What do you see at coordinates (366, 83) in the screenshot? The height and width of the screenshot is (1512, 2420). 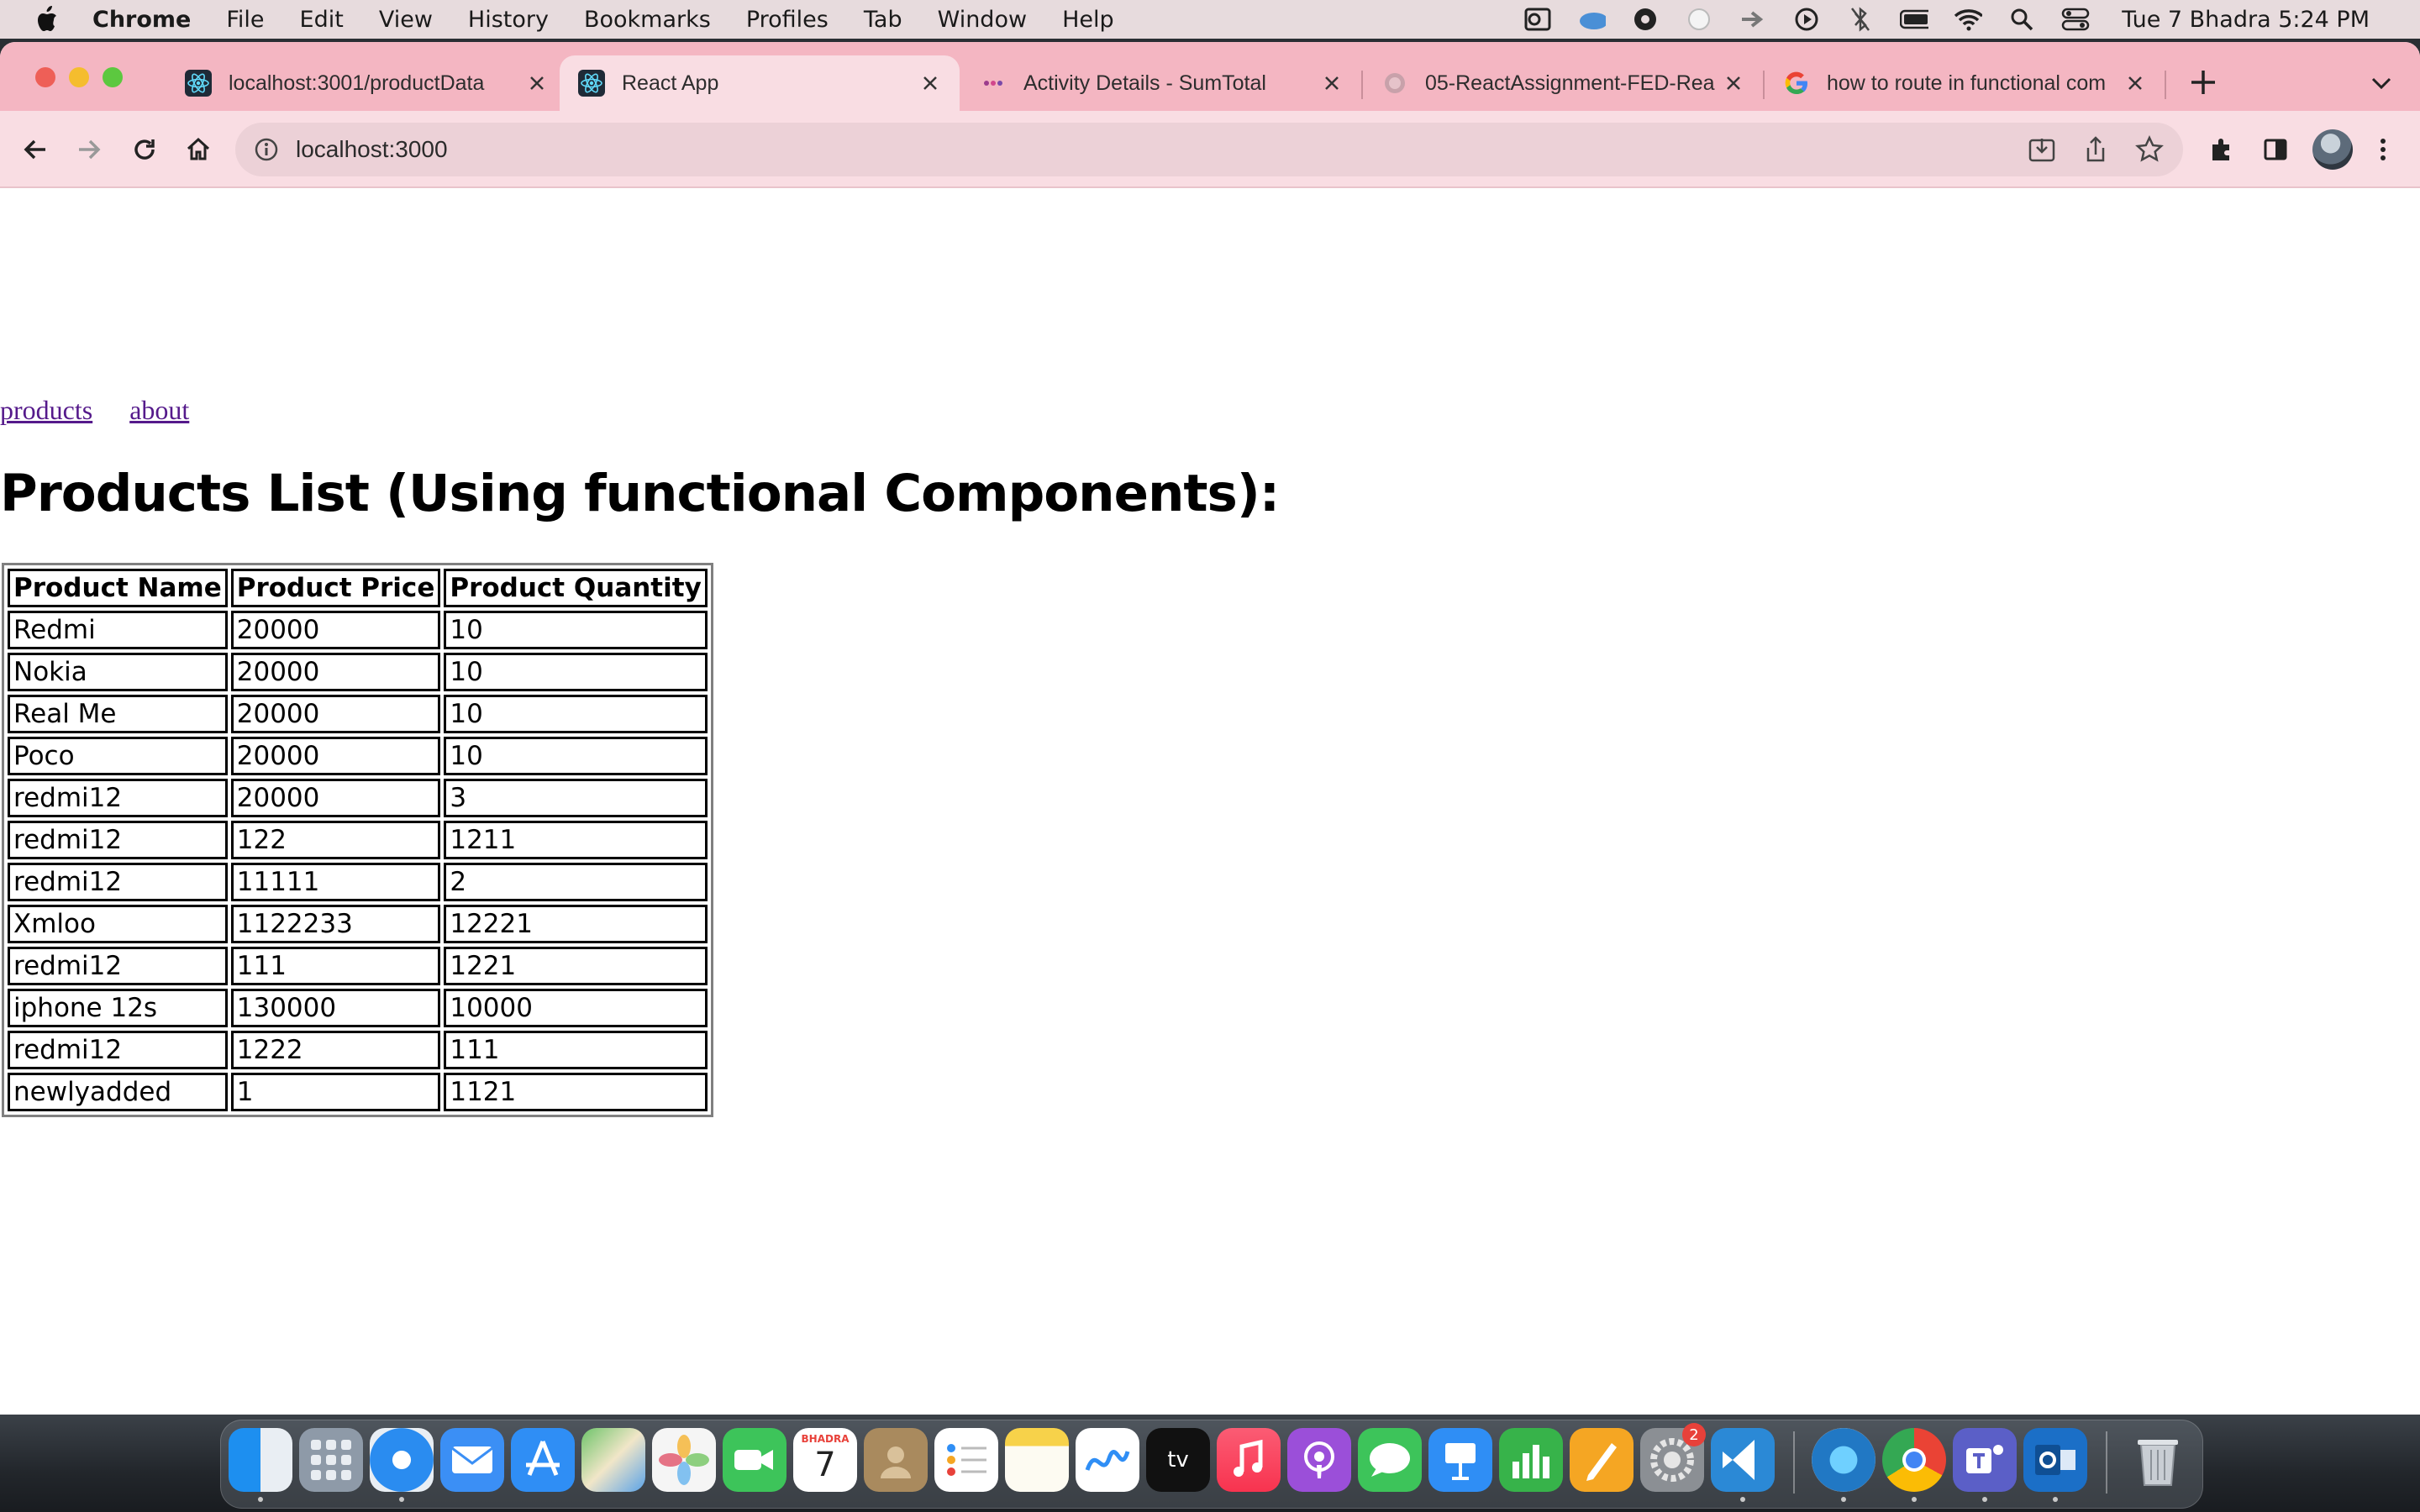 I see `tab-product-data: localhost:3001/productData` at bounding box center [366, 83].